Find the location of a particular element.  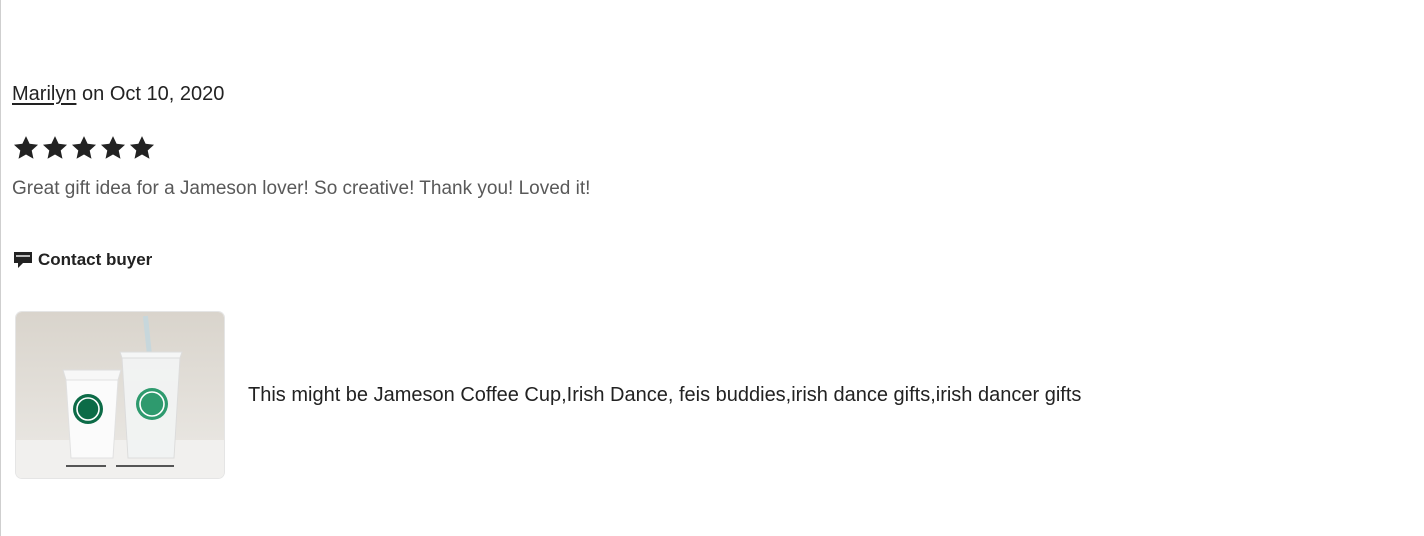

star-rating is located at coordinates (84, 148).